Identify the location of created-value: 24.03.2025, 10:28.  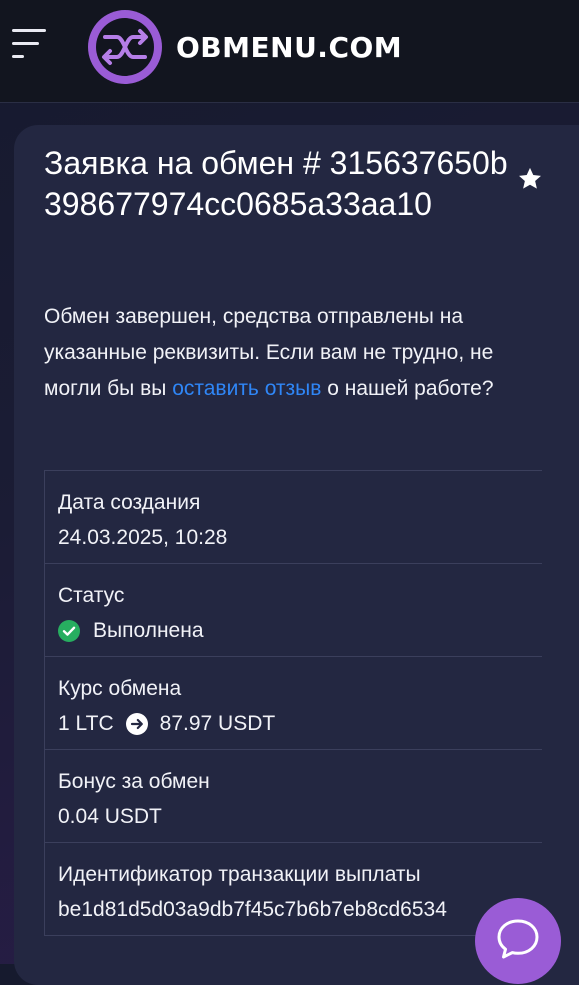
(143, 537).